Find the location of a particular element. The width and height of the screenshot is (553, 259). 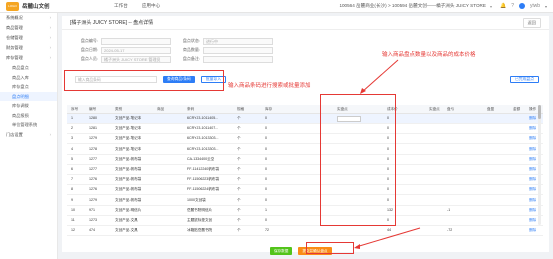

avatar is located at coordinates (521, 6).